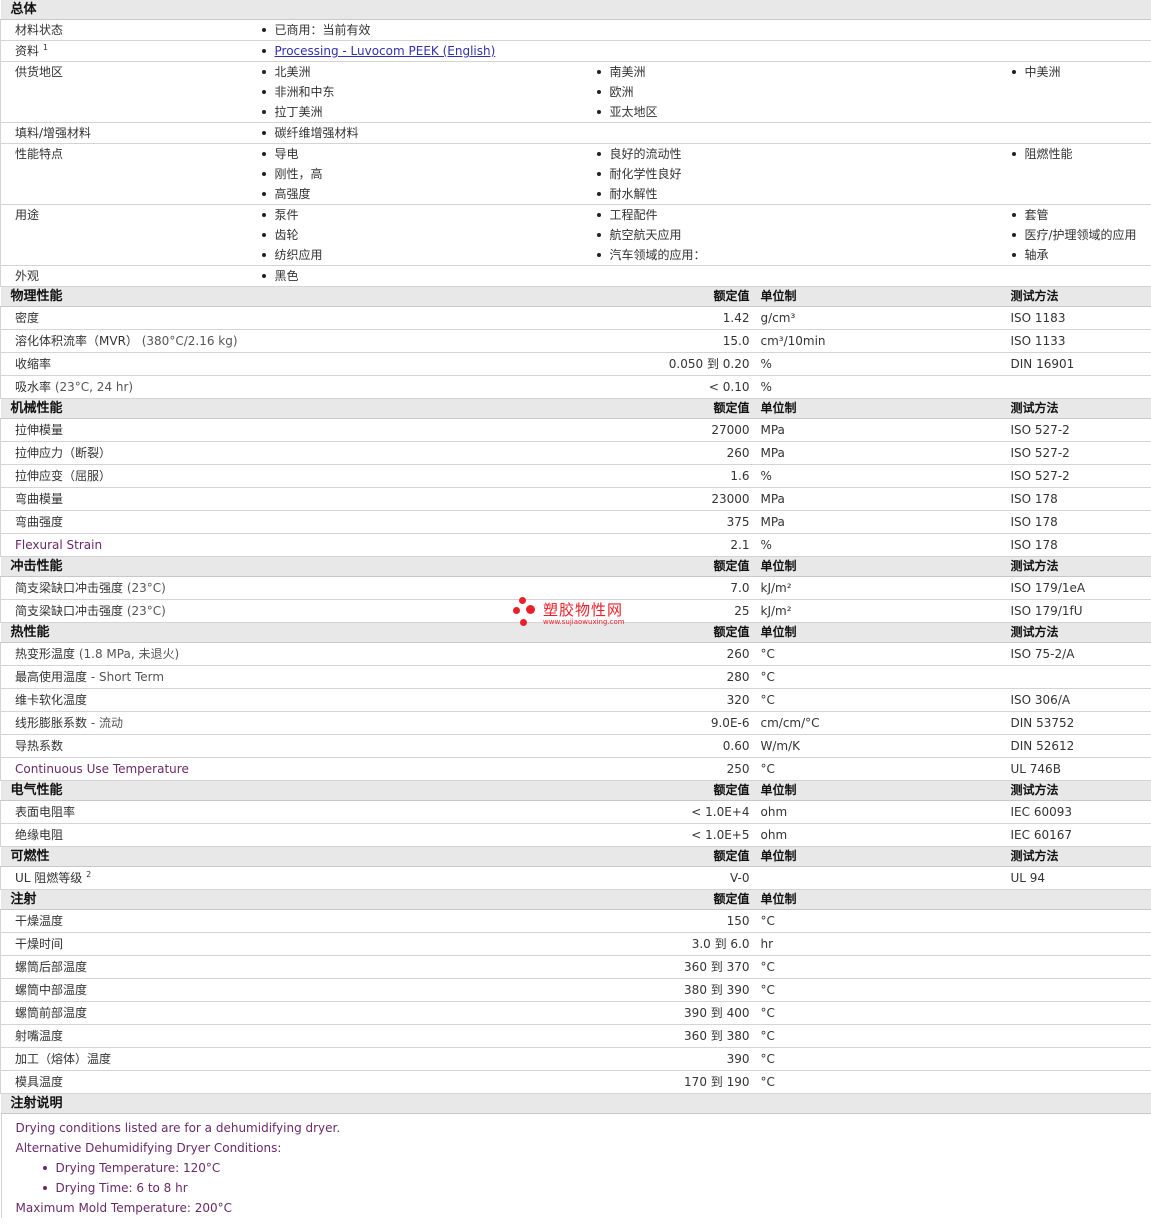 This screenshot has height=1227, width=1151. Describe the element at coordinates (45, 654) in the screenshot. I see `property-label: 热变形温度` at that location.